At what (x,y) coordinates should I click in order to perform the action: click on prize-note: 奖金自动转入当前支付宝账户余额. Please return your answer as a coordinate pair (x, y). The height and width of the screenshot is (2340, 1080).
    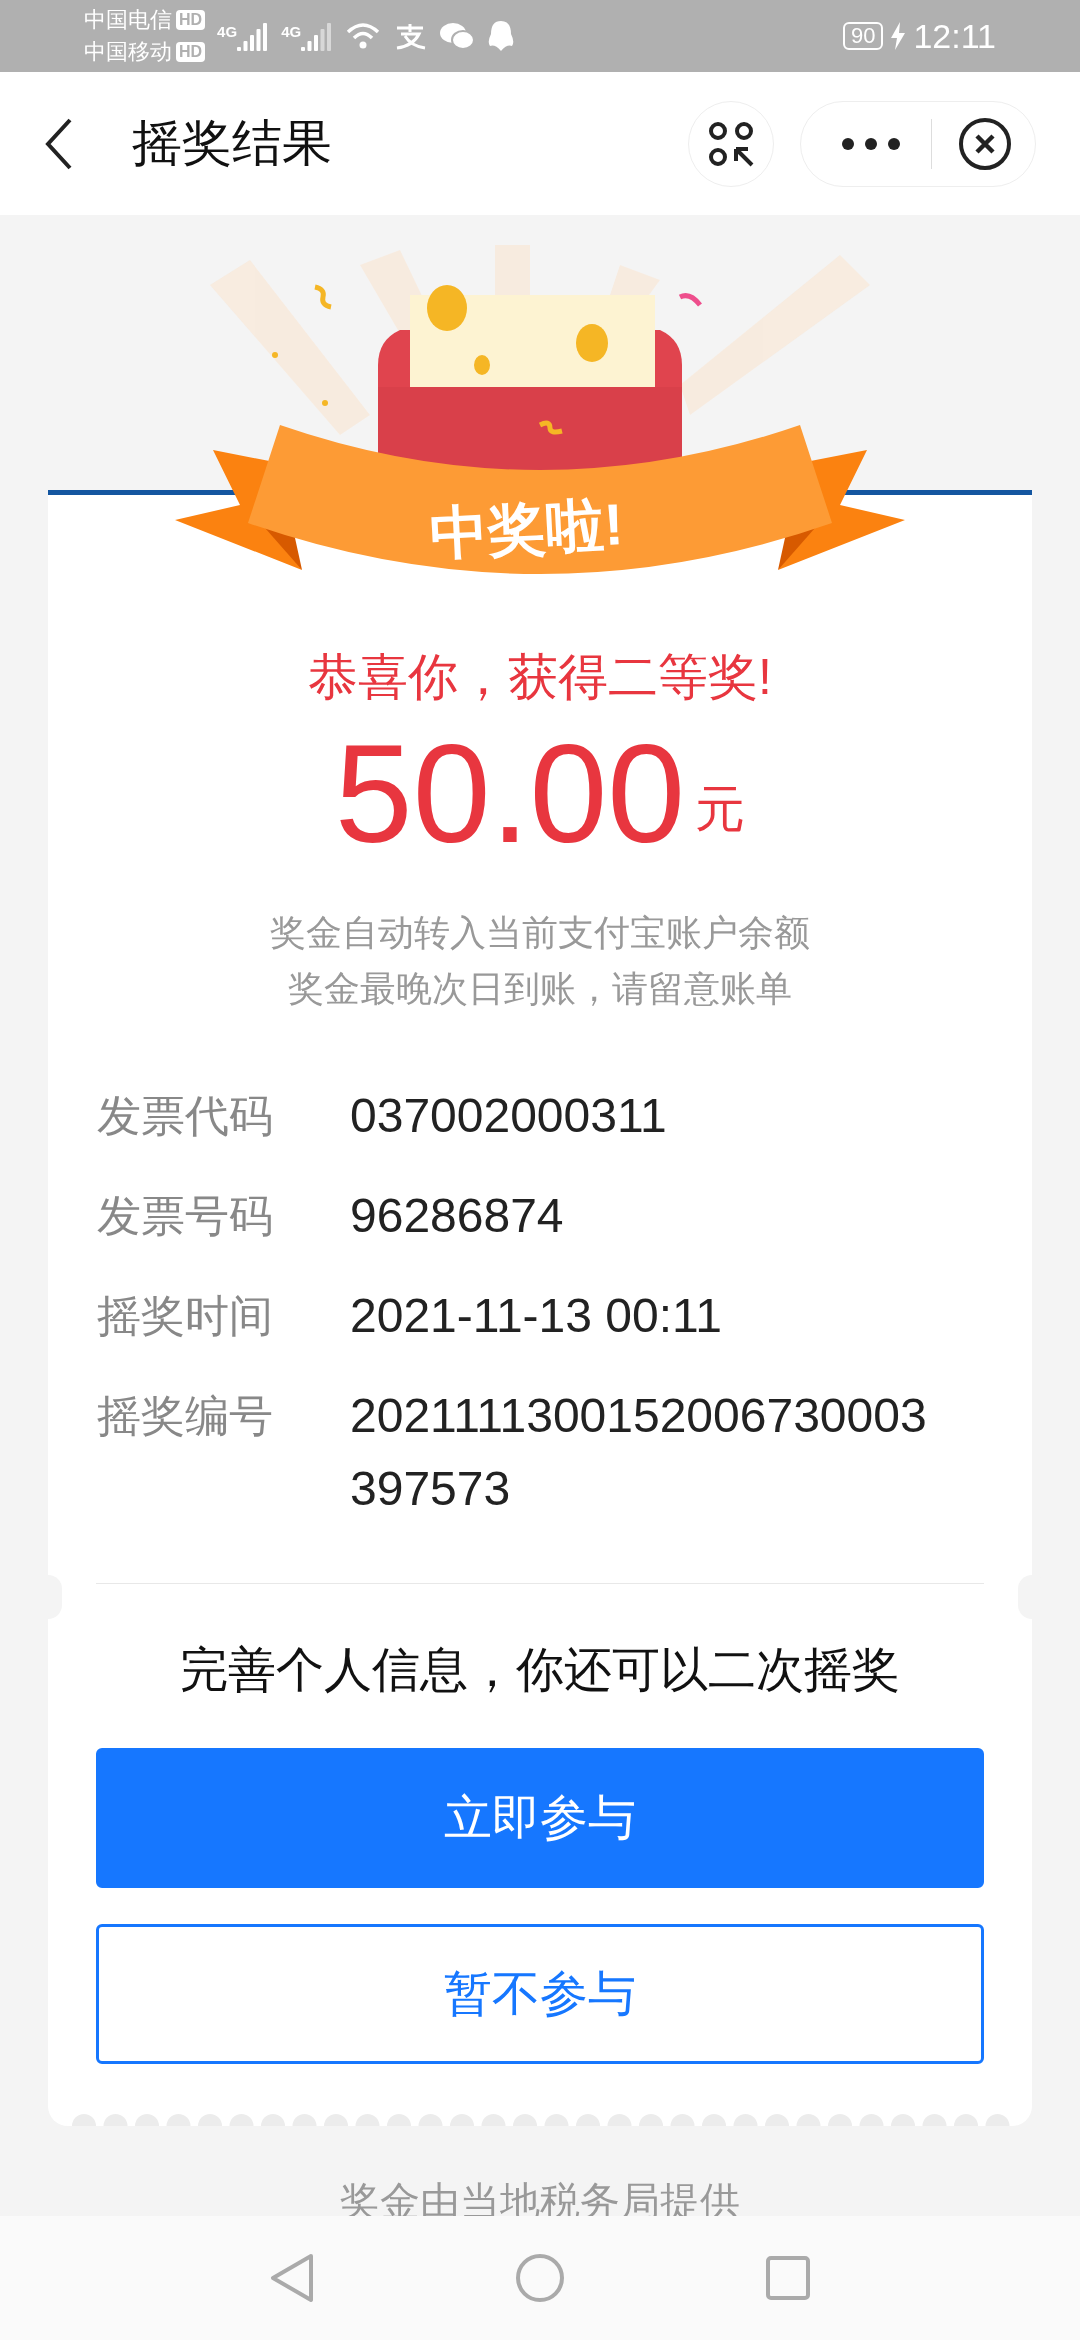
    Looking at the image, I should click on (540, 933).